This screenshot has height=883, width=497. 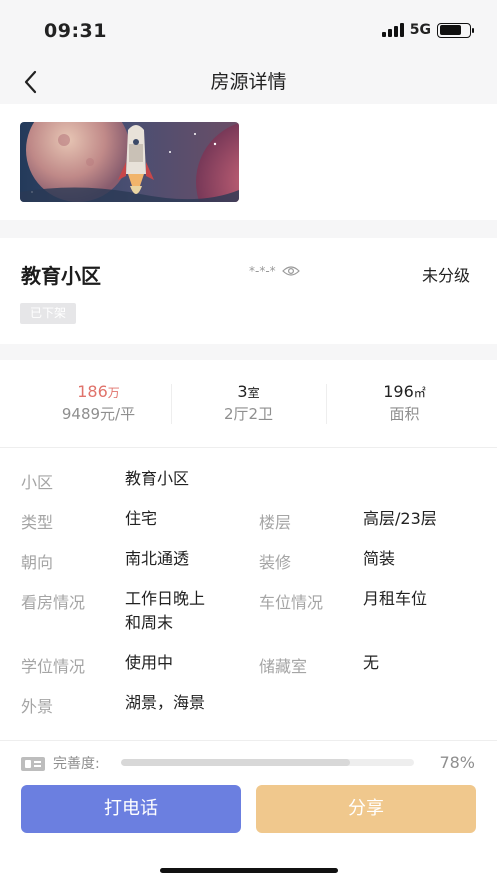 I want to click on home-indicator, so click(x=249, y=870).